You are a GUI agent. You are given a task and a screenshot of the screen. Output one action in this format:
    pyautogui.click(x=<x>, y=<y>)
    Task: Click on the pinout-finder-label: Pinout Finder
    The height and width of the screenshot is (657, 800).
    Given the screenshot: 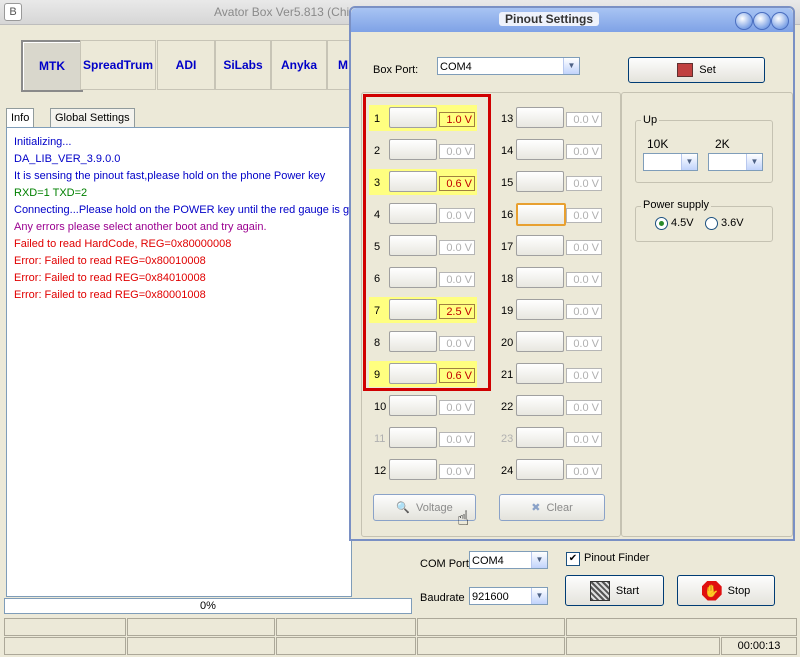 What is the action you would take?
    pyautogui.click(x=617, y=558)
    